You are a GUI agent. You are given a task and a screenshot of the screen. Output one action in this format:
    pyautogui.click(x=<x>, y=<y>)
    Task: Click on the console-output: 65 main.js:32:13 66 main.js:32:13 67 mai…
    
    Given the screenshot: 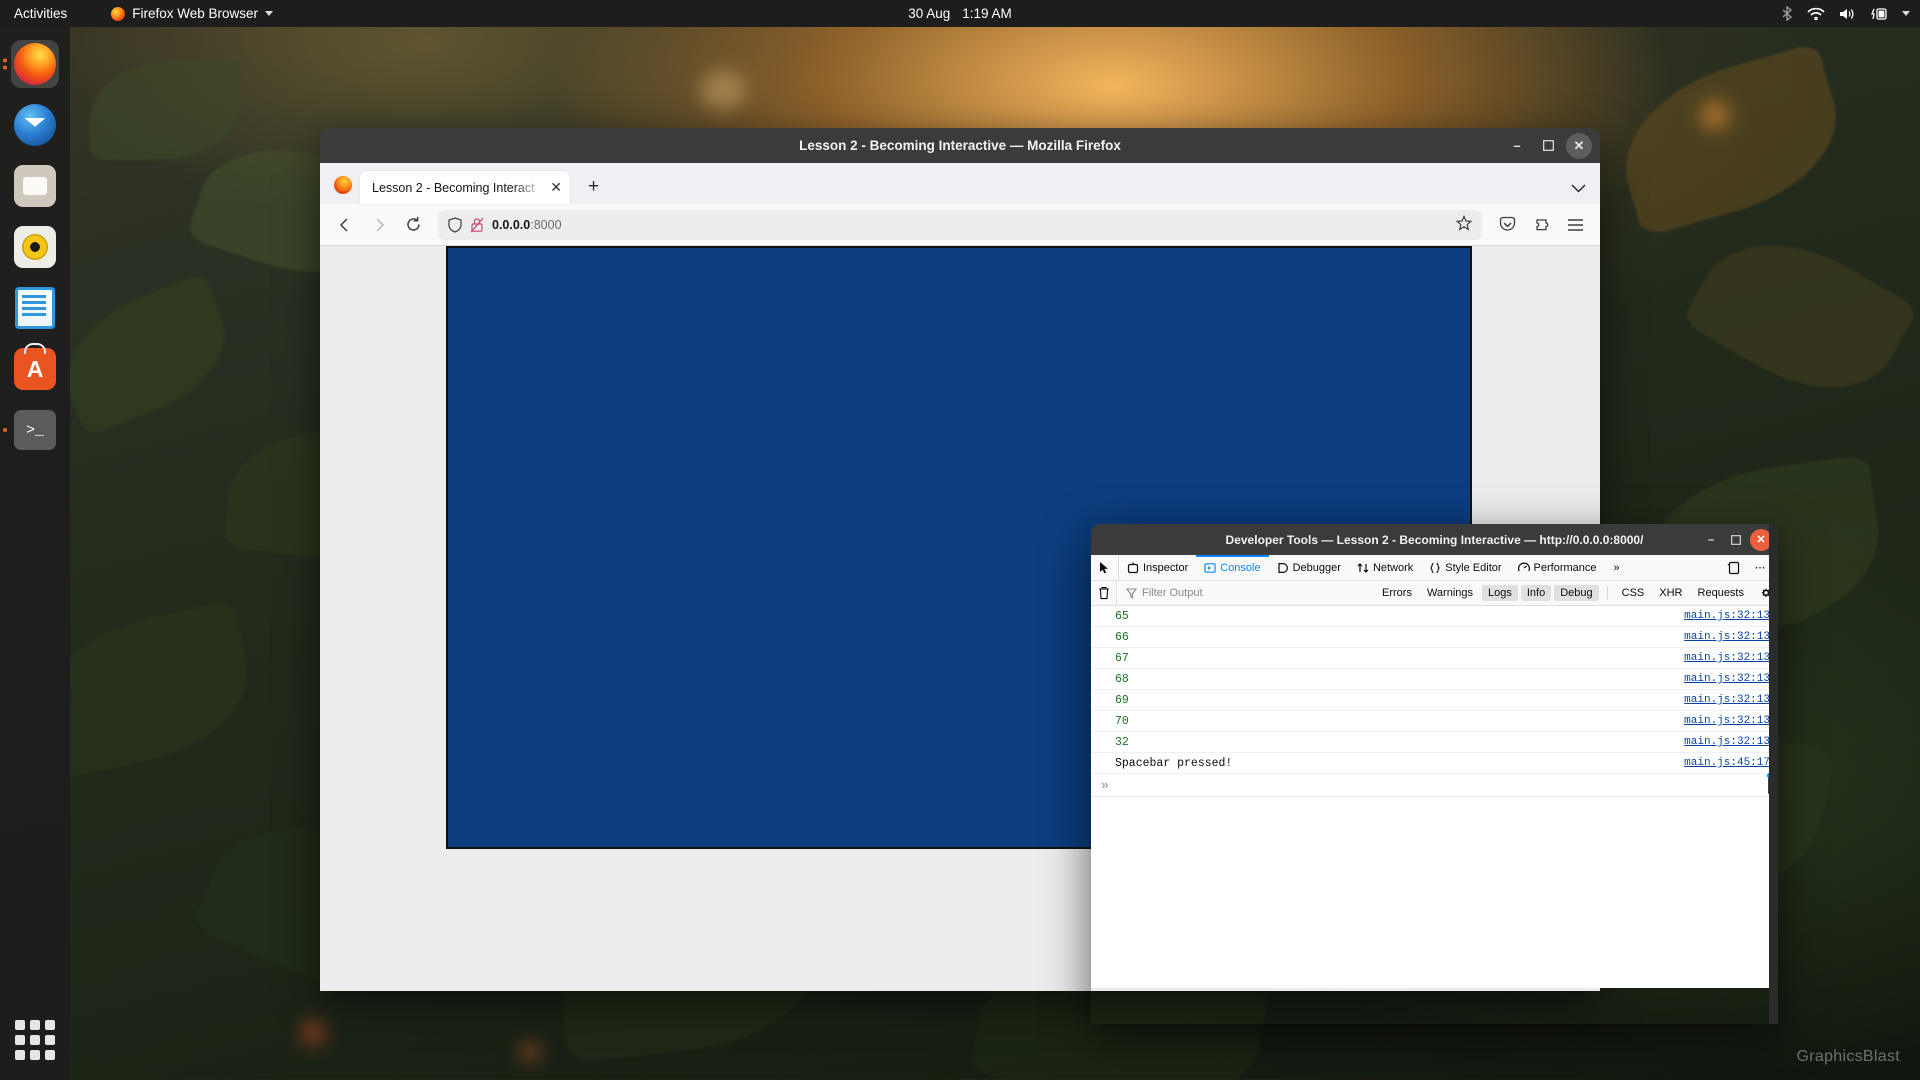 What is the action you would take?
    pyautogui.click(x=1434, y=797)
    